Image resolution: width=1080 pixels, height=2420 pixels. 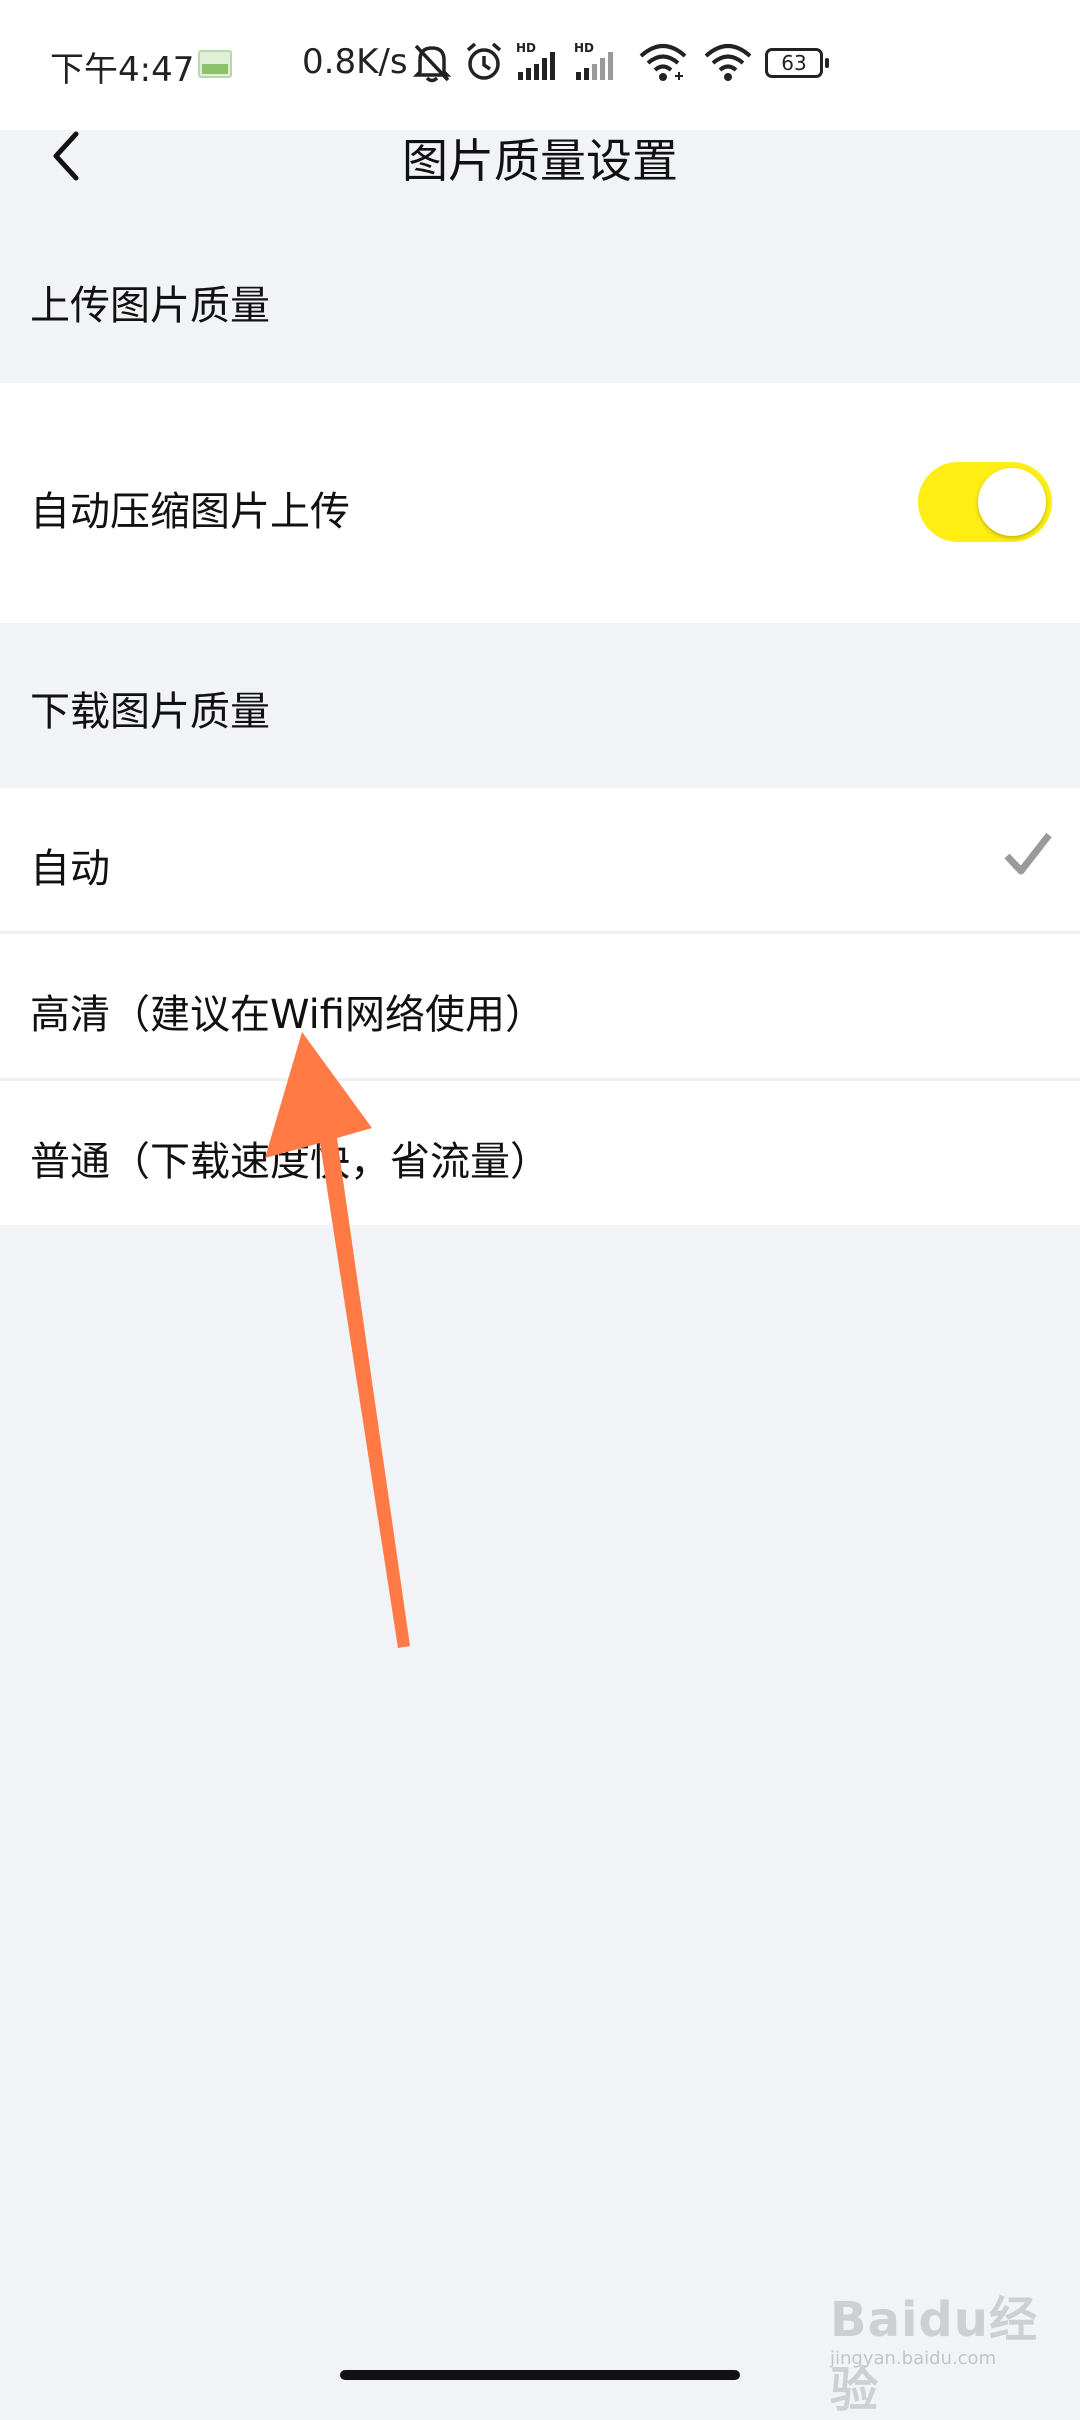 I want to click on battery-level: 63, so click(x=794, y=63).